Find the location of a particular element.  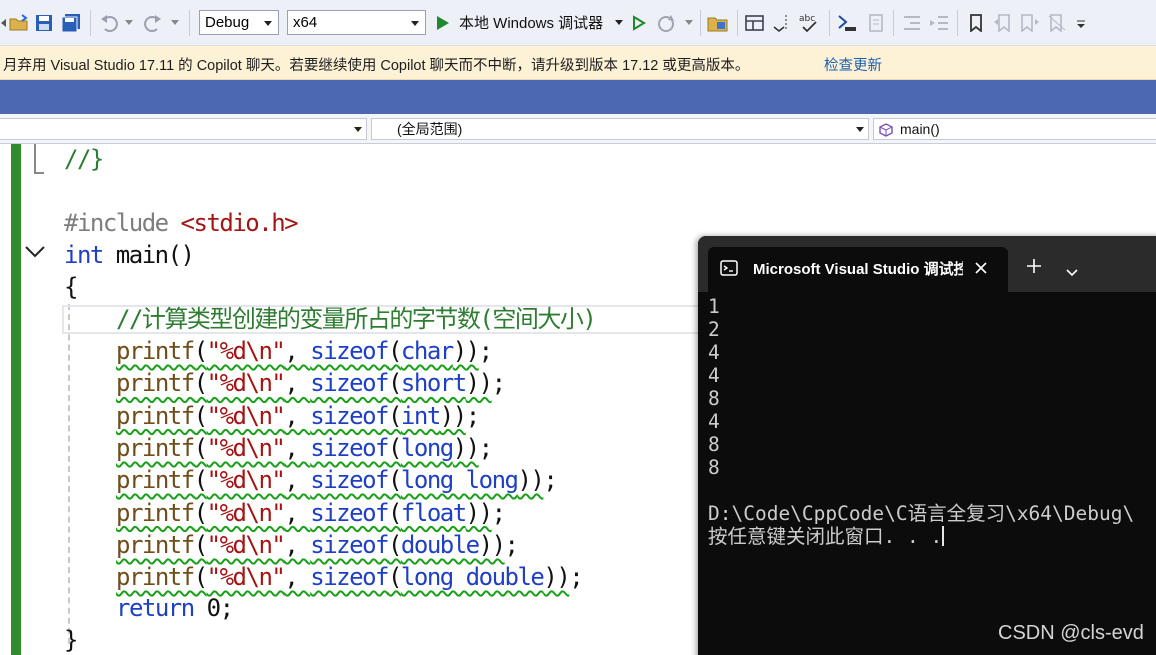

member-dropdown: main() is located at coordinates (1014, 129).